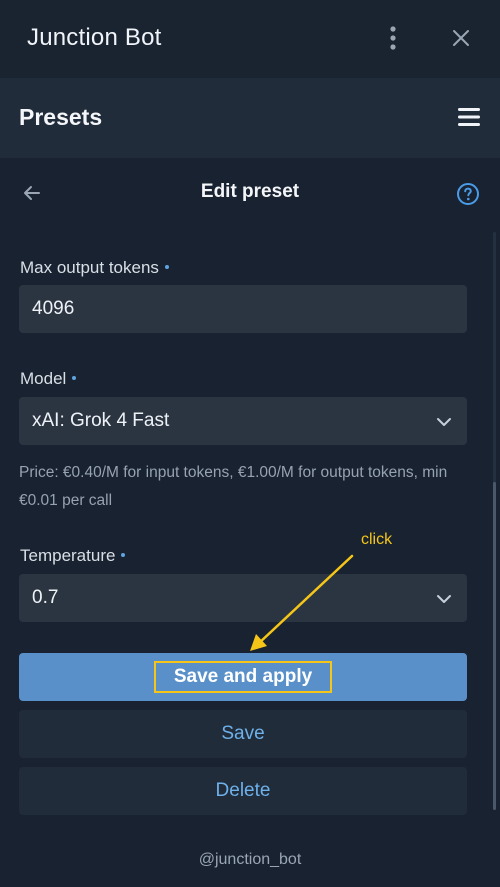 This screenshot has width=500, height=887. What do you see at coordinates (243, 734) in the screenshot?
I see `save-button: Save` at bounding box center [243, 734].